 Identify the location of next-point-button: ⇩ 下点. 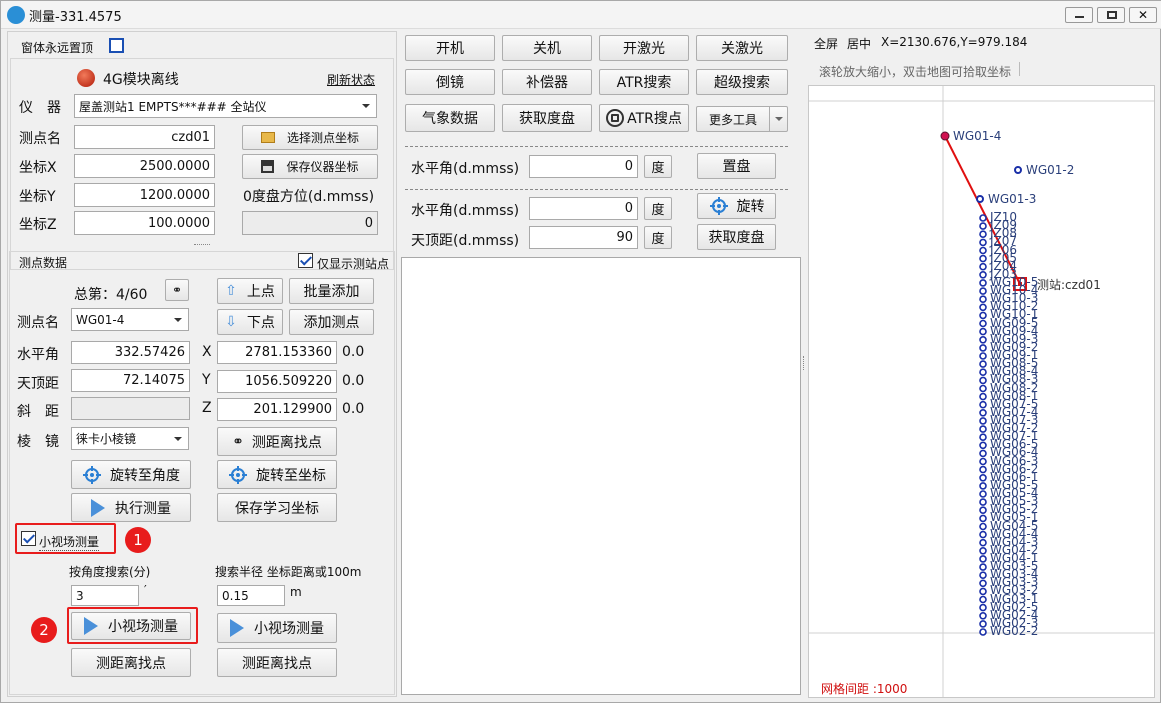
(250, 322).